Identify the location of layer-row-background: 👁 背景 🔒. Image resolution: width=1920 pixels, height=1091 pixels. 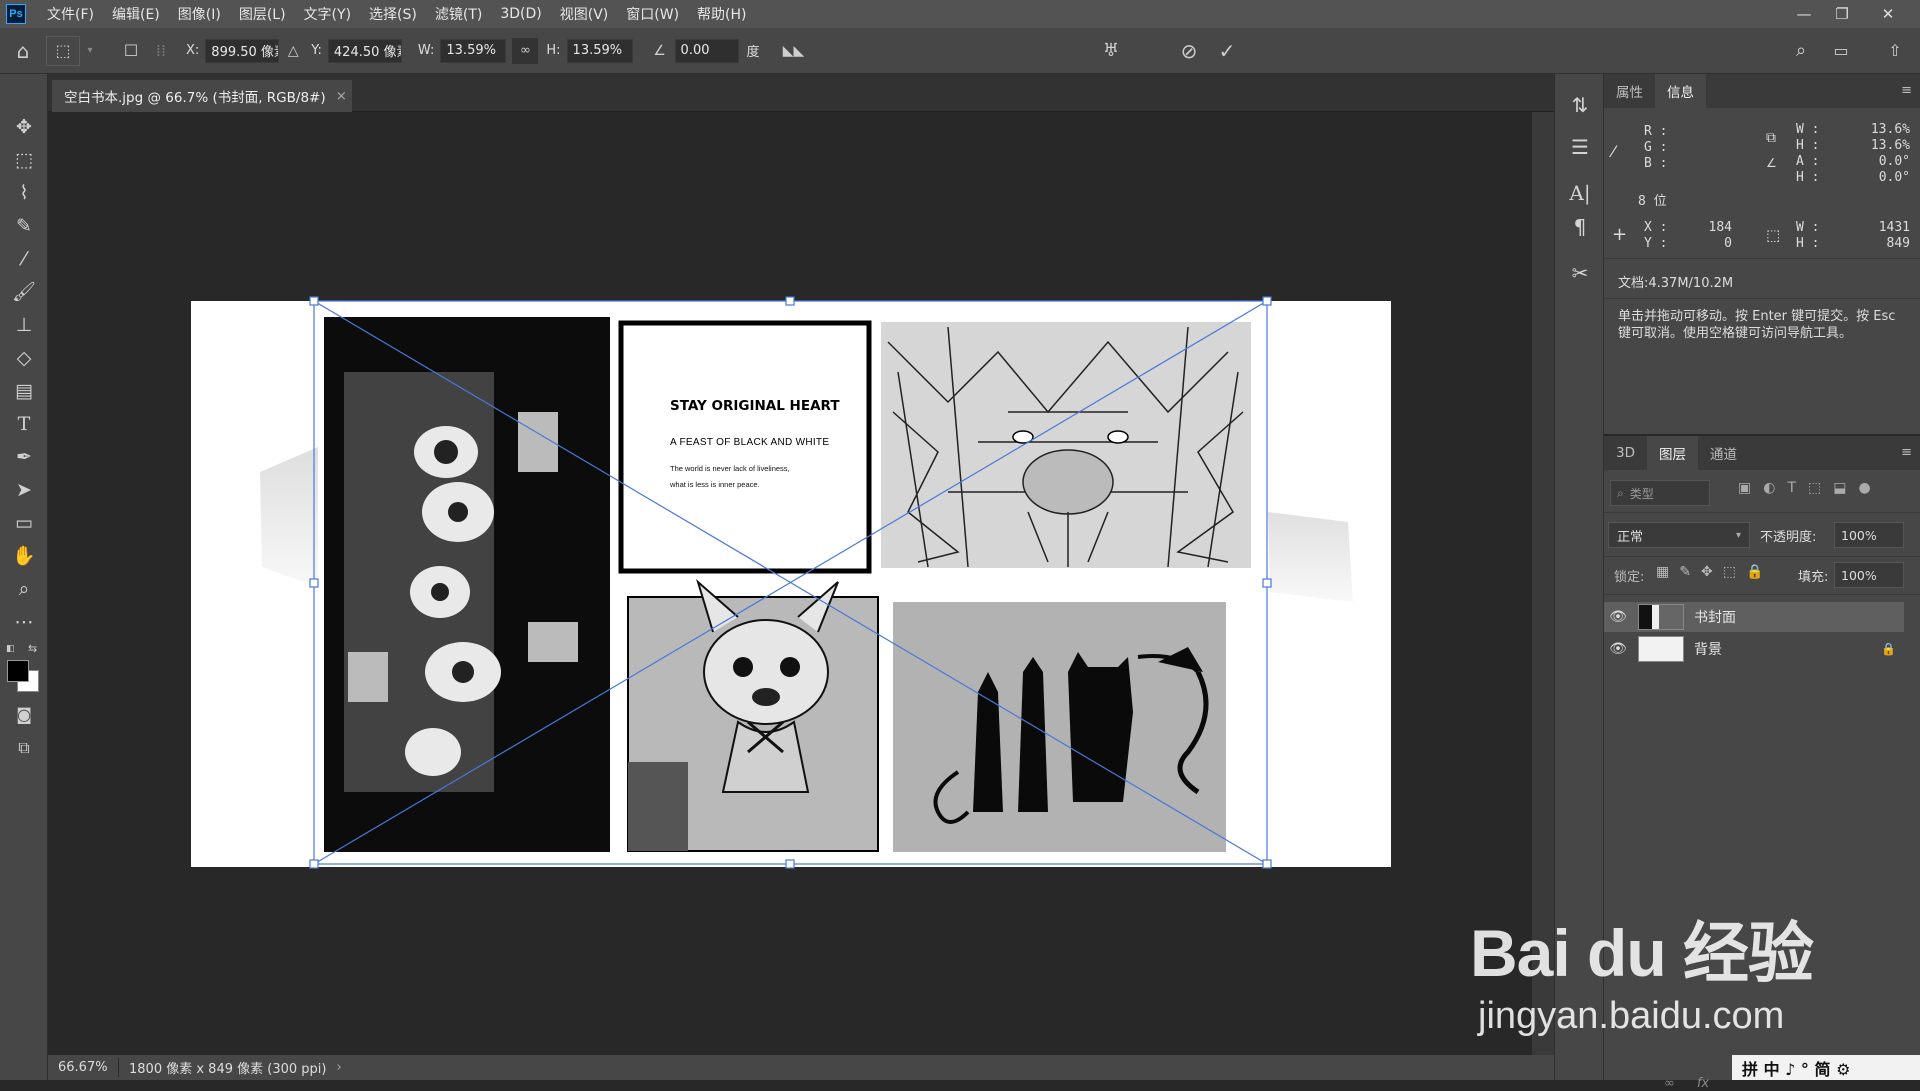
(1754, 649).